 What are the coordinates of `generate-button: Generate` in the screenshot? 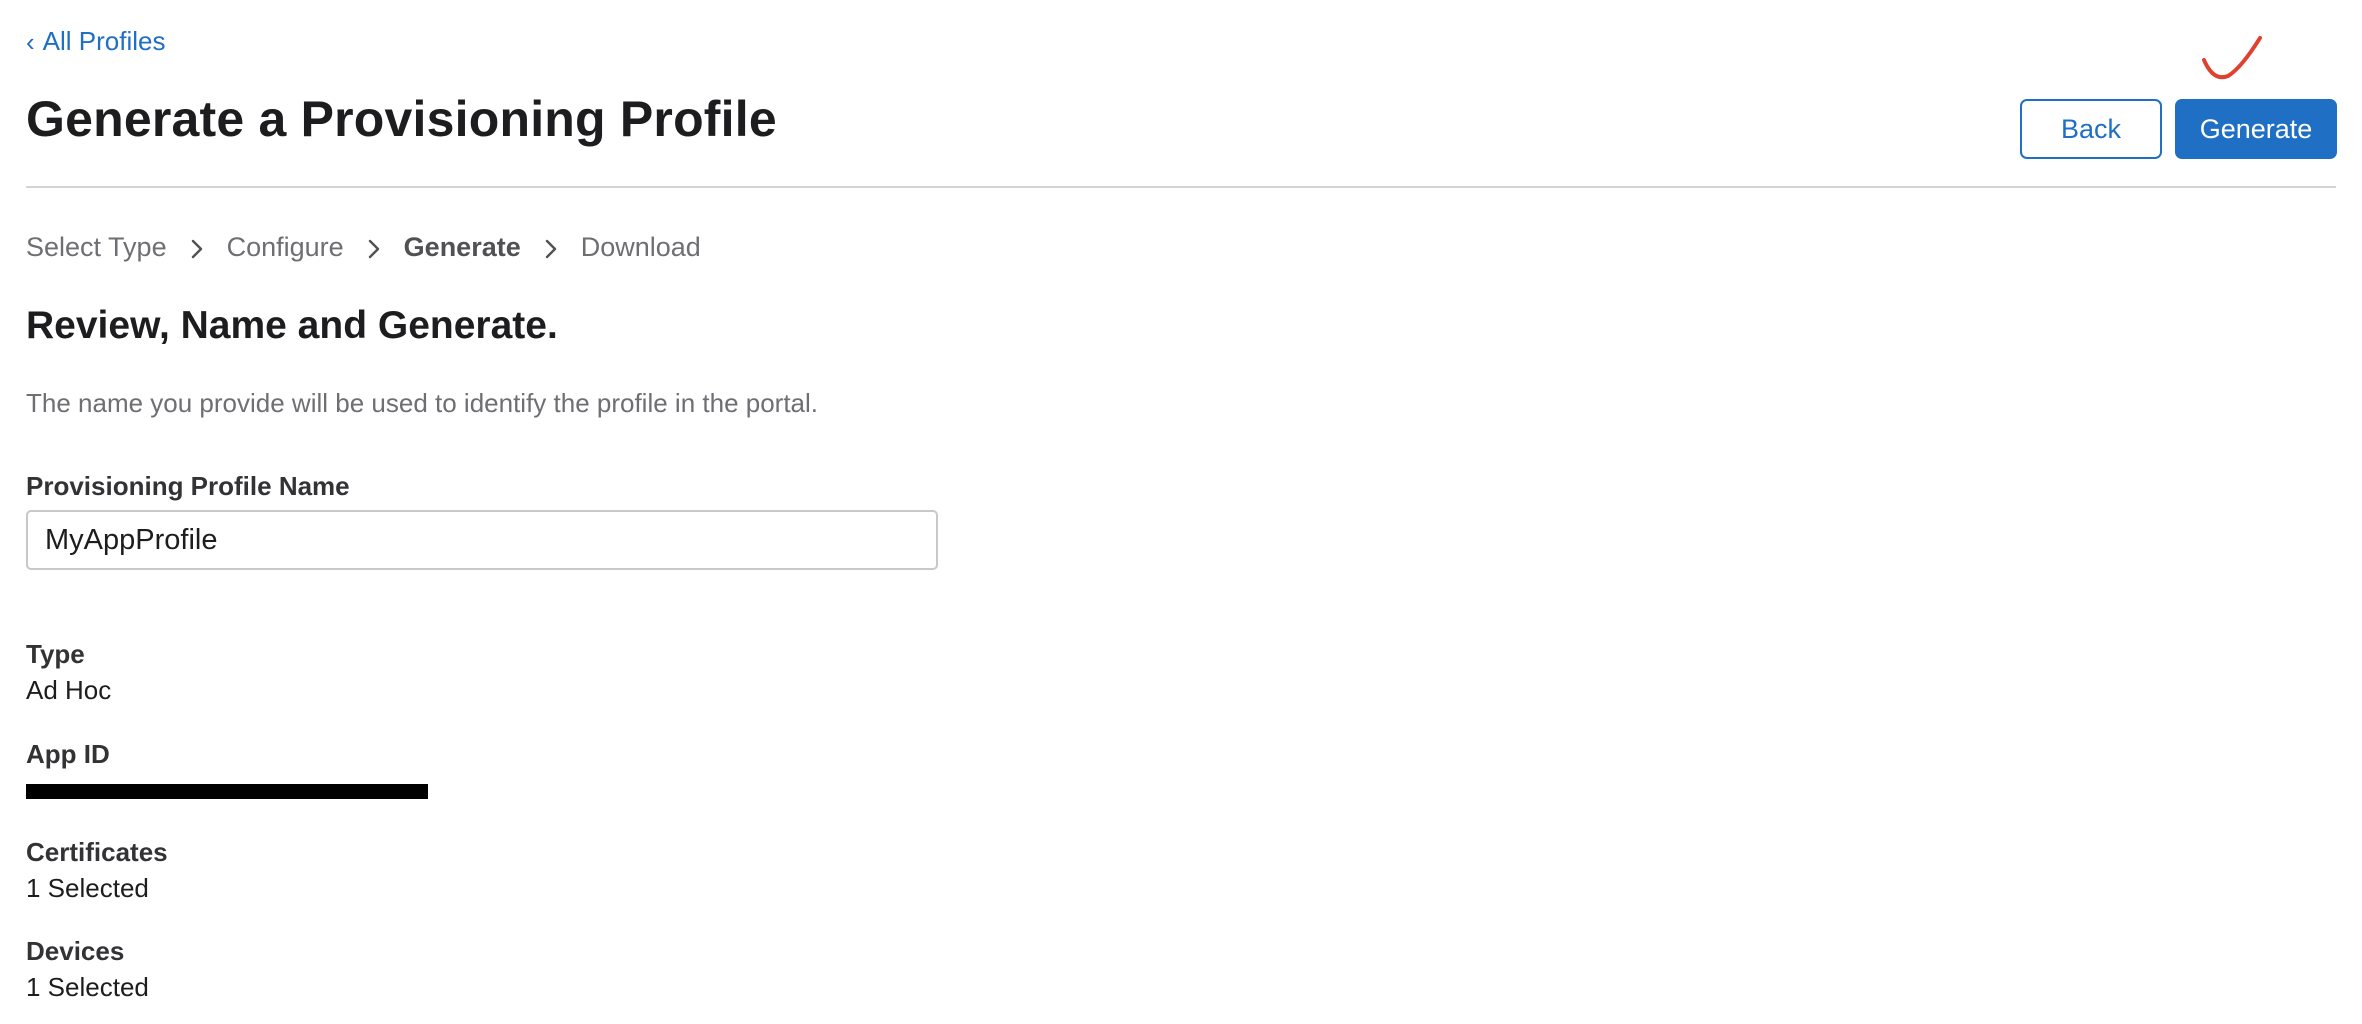 It's located at (2256, 129).